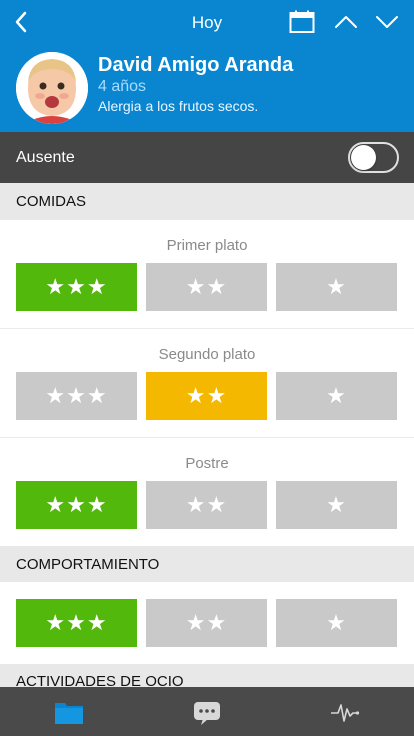  What do you see at coordinates (51, 201) in the screenshot?
I see `section-title-comidas: COMIDAS` at bounding box center [51, 201].